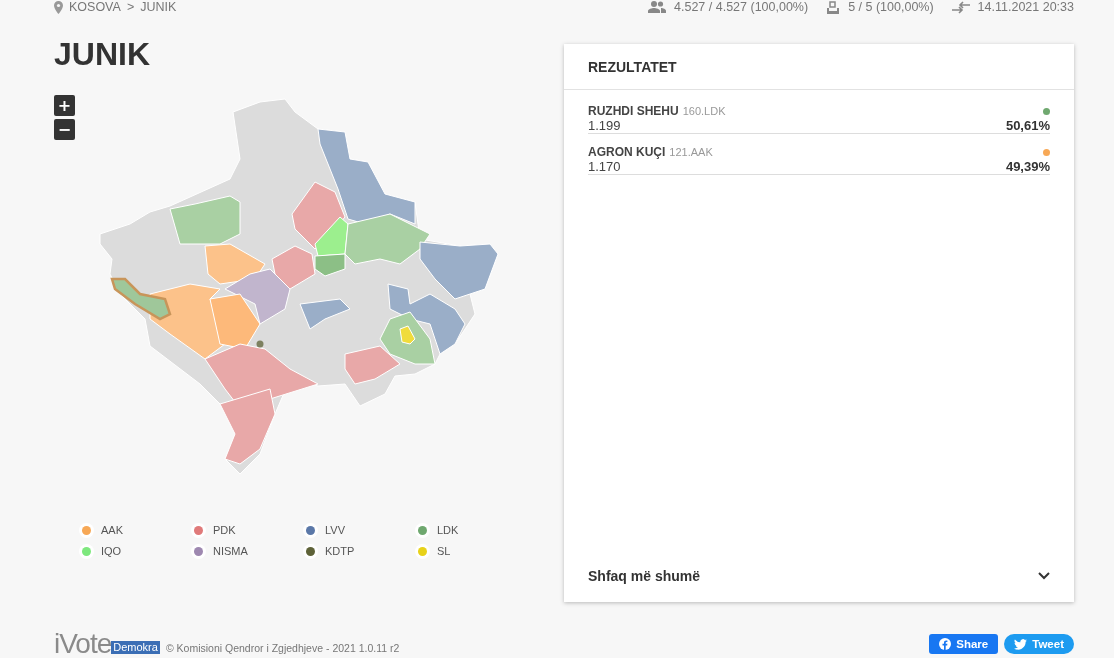  I want to click on chevron-down-icon, so click(1044, 576).